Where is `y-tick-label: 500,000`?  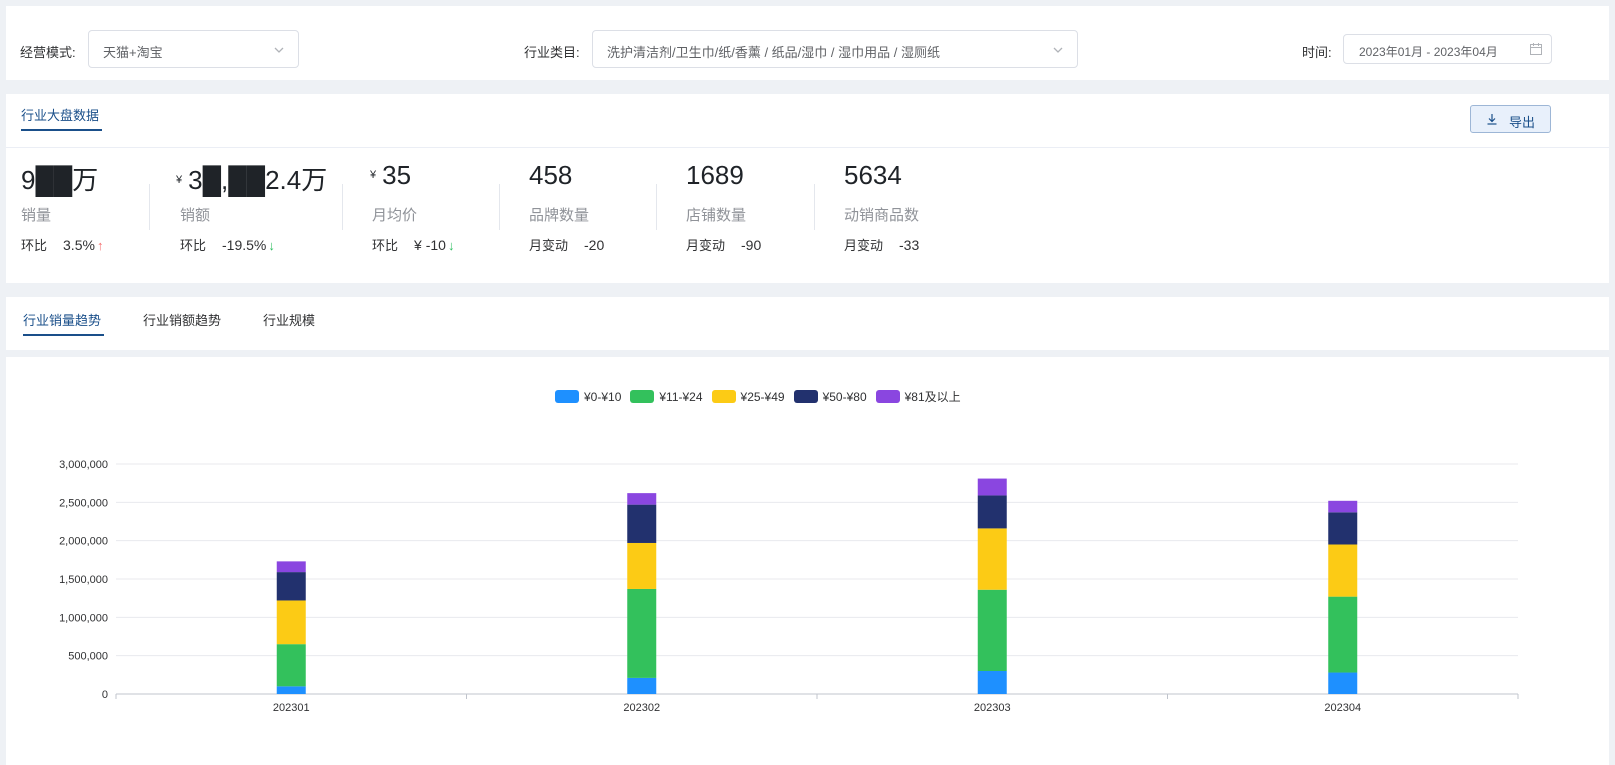
y-tick-label: 500,000 is located at coordinates (88, 657).